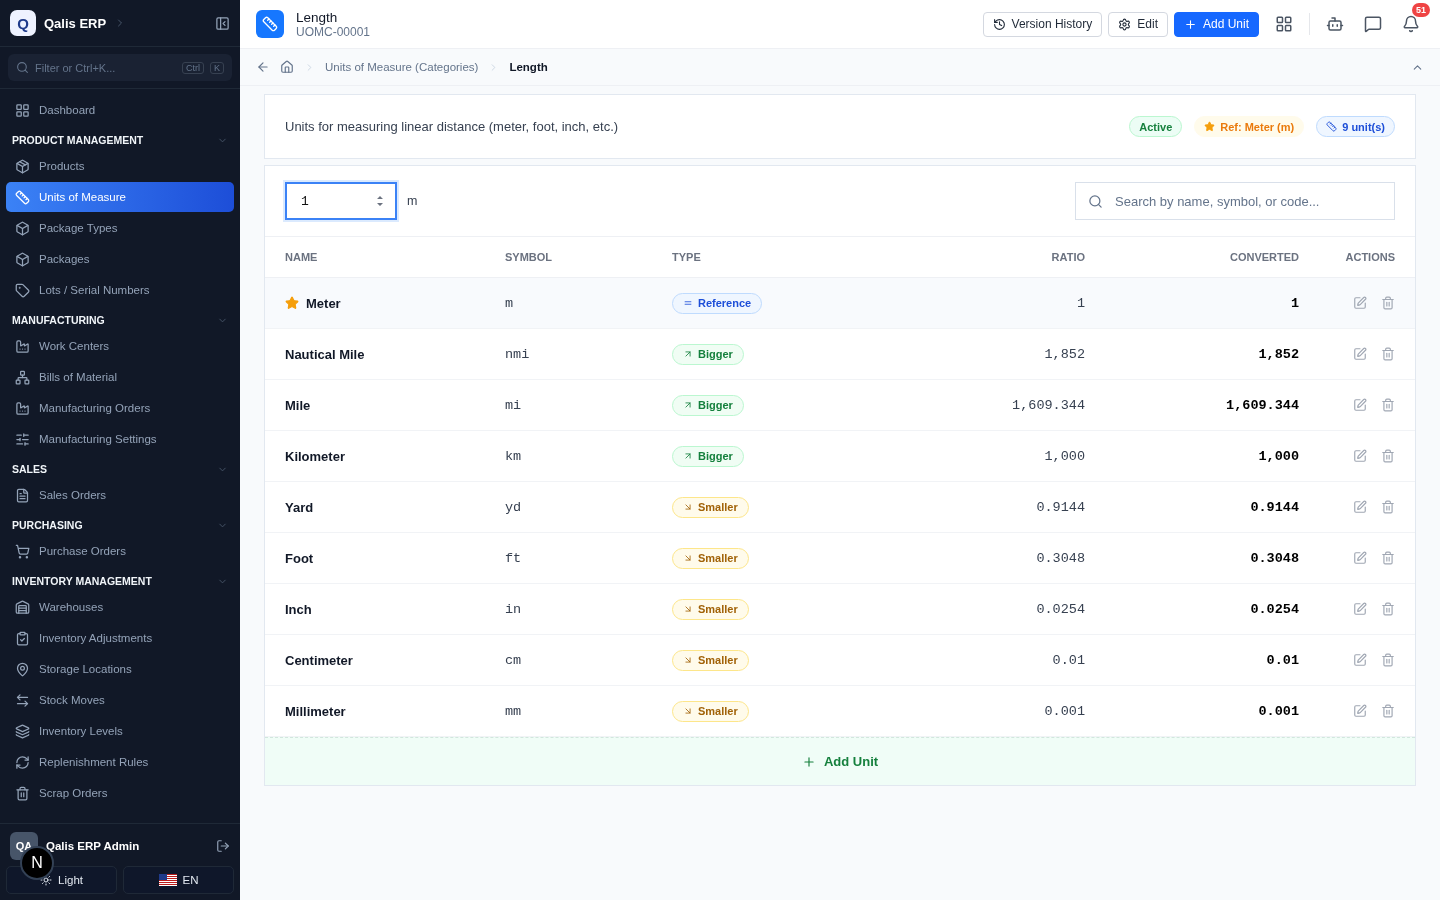 The width and height of the screenshot is (1440, 900). Describe the element at coordinates (315, 456) in the screenshot. I see `unit-name: Kilometer` at that location.